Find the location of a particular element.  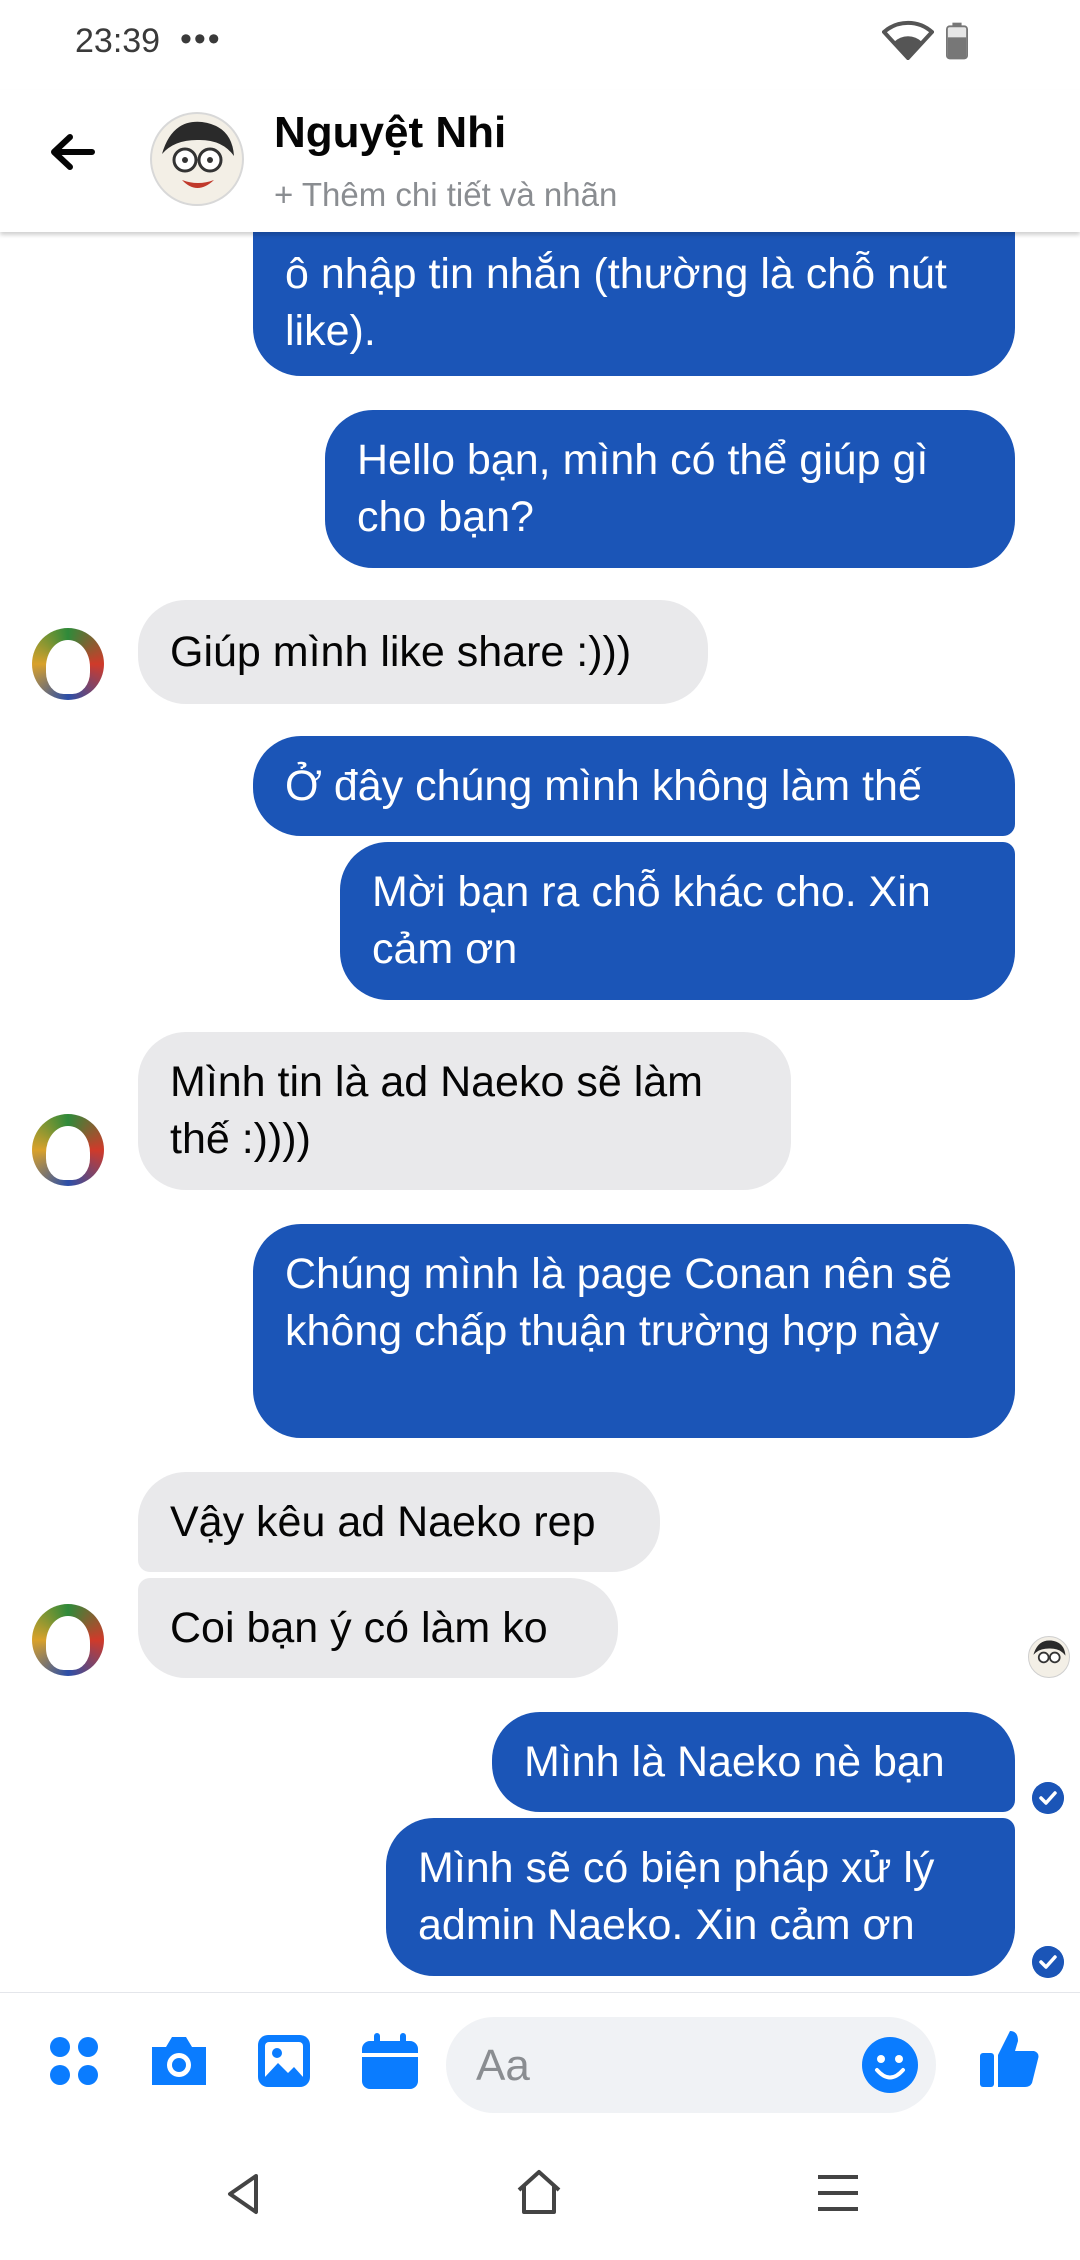

message-bubble: Mình là Naeko nè bạn is located at coordinates (753, 1762).